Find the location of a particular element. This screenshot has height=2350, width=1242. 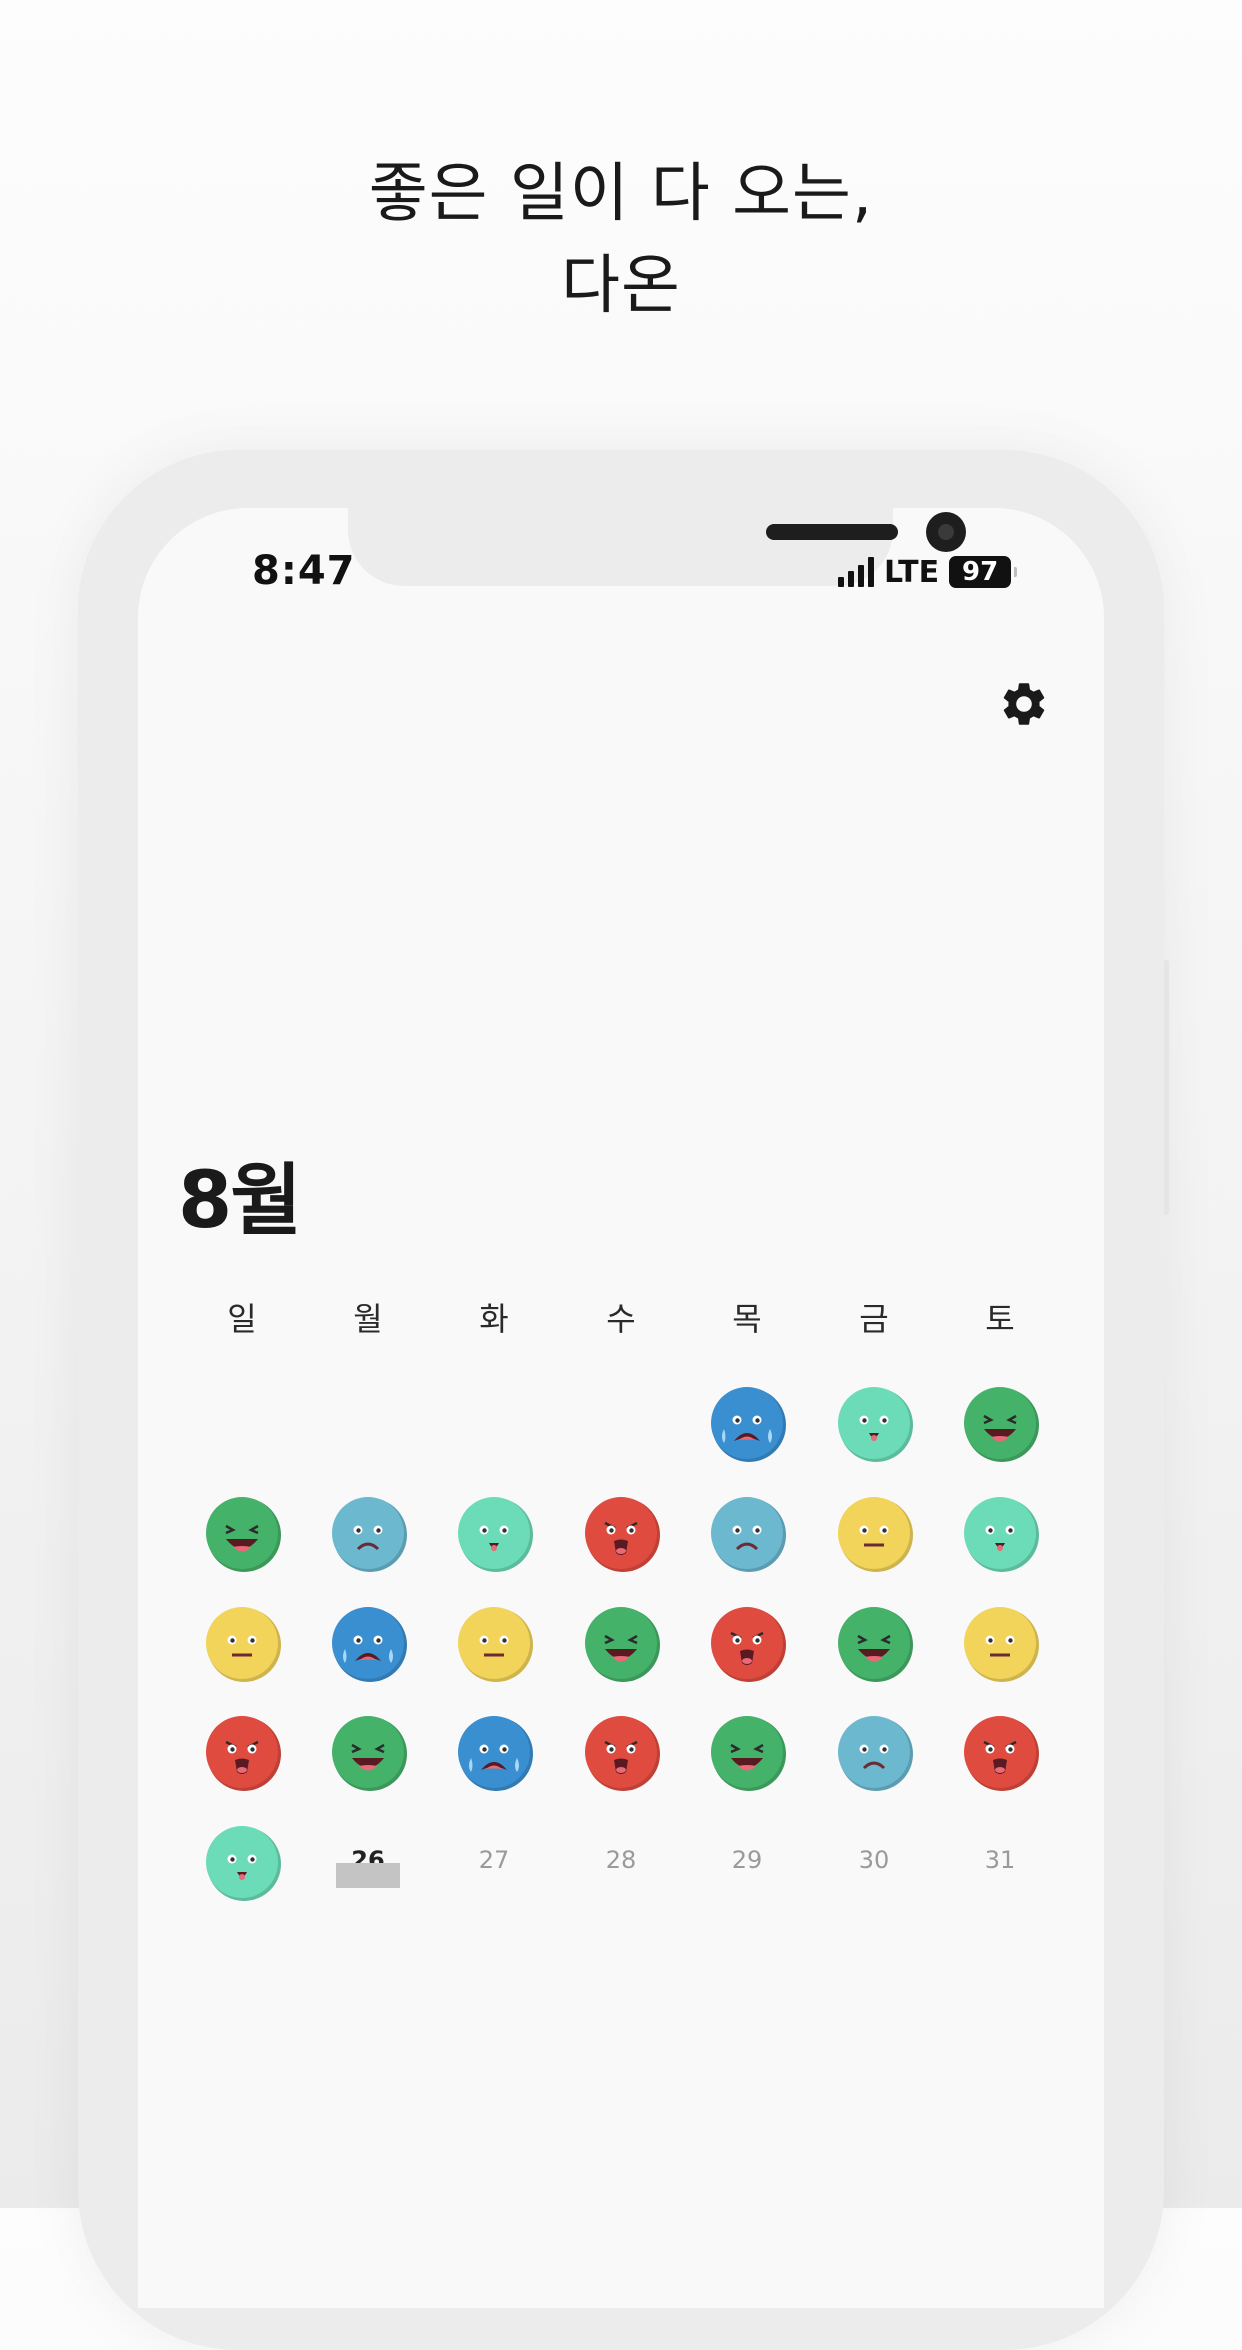

headline: 좋은 일이 다 오는, 다온 is located at coordinates (621, 240).